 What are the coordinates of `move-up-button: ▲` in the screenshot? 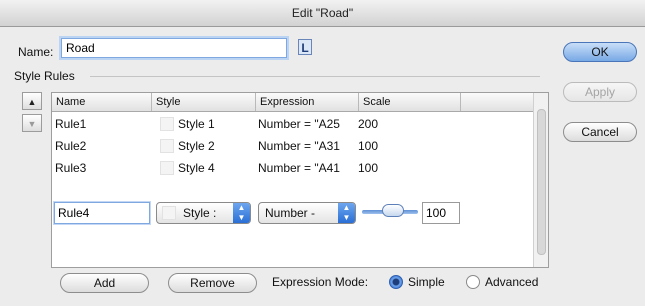 It's located at (32, 101).